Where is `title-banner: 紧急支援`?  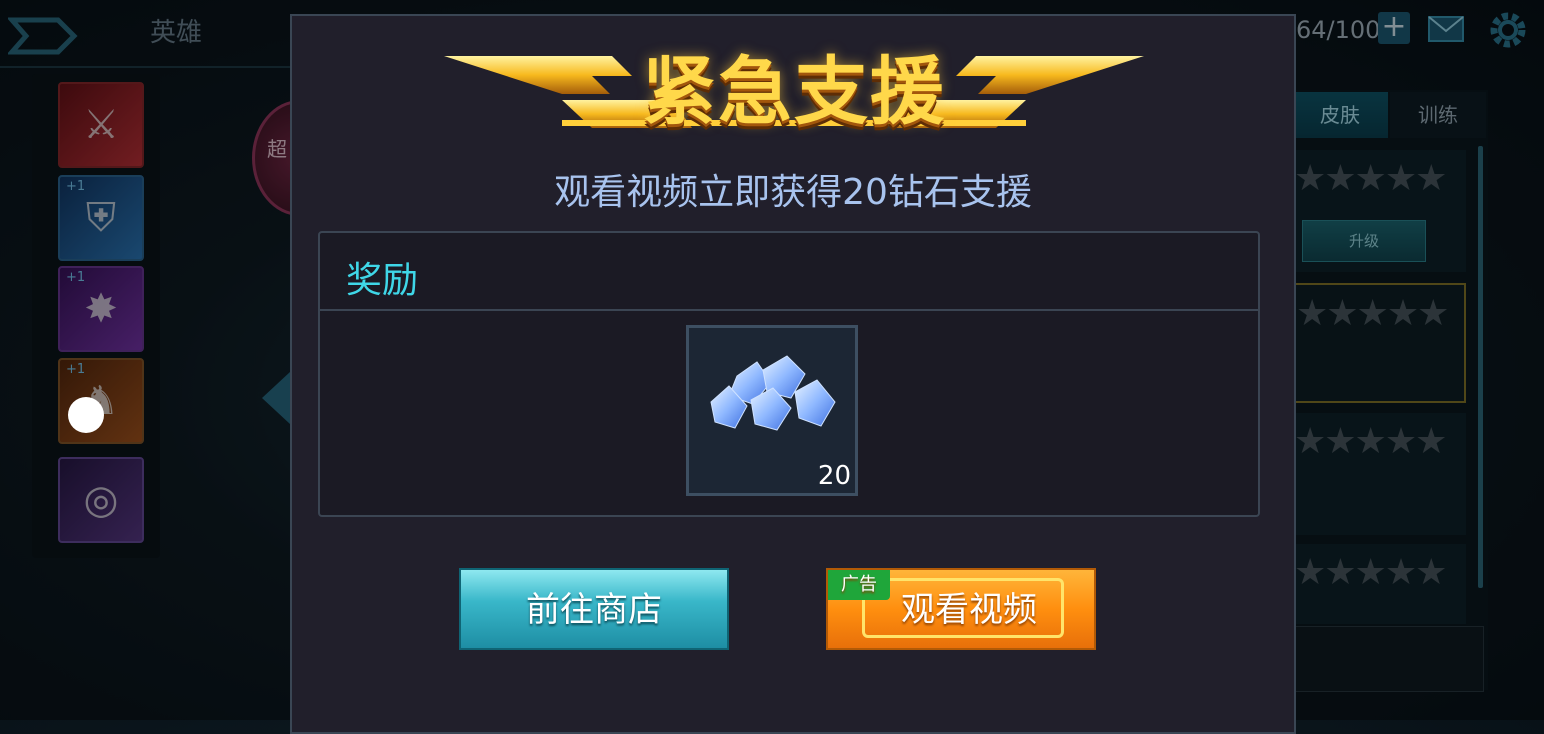 title-banner: 紧急支援 is located at coordinates (794, 77).